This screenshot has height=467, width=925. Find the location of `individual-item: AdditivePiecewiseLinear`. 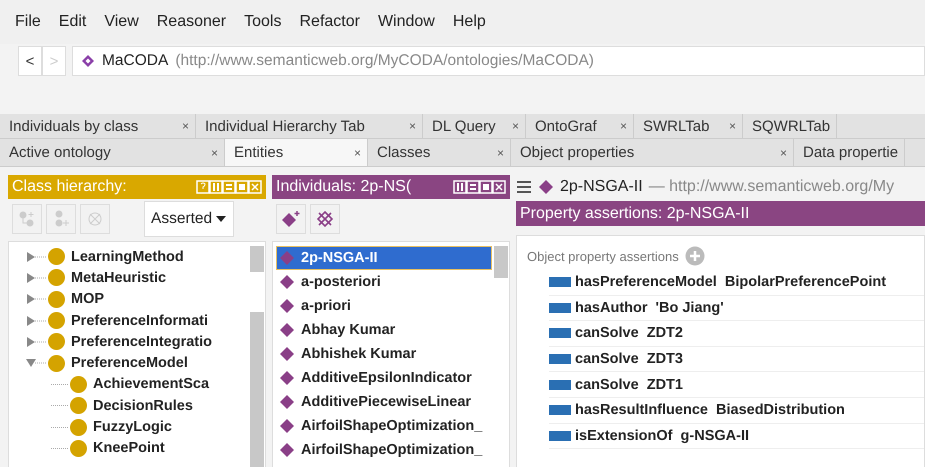

individual-item: AdditivePiecewiseLinear is located at coordinates (384, 402).